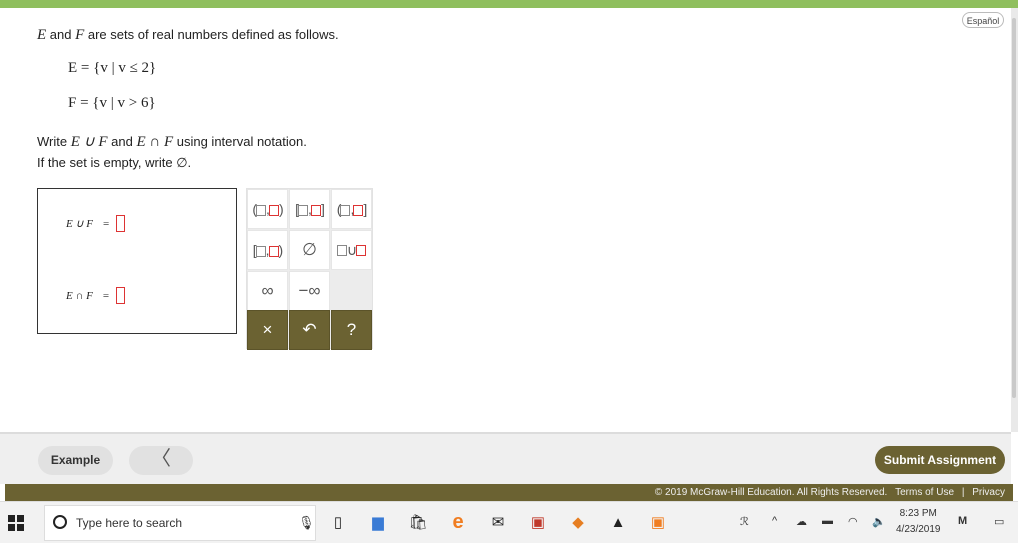 The height and width of the screenshot is (543, 1018). Describe the element at coordinates (267, 330) in the screenshot. I see `clear-key: ×` at that location.